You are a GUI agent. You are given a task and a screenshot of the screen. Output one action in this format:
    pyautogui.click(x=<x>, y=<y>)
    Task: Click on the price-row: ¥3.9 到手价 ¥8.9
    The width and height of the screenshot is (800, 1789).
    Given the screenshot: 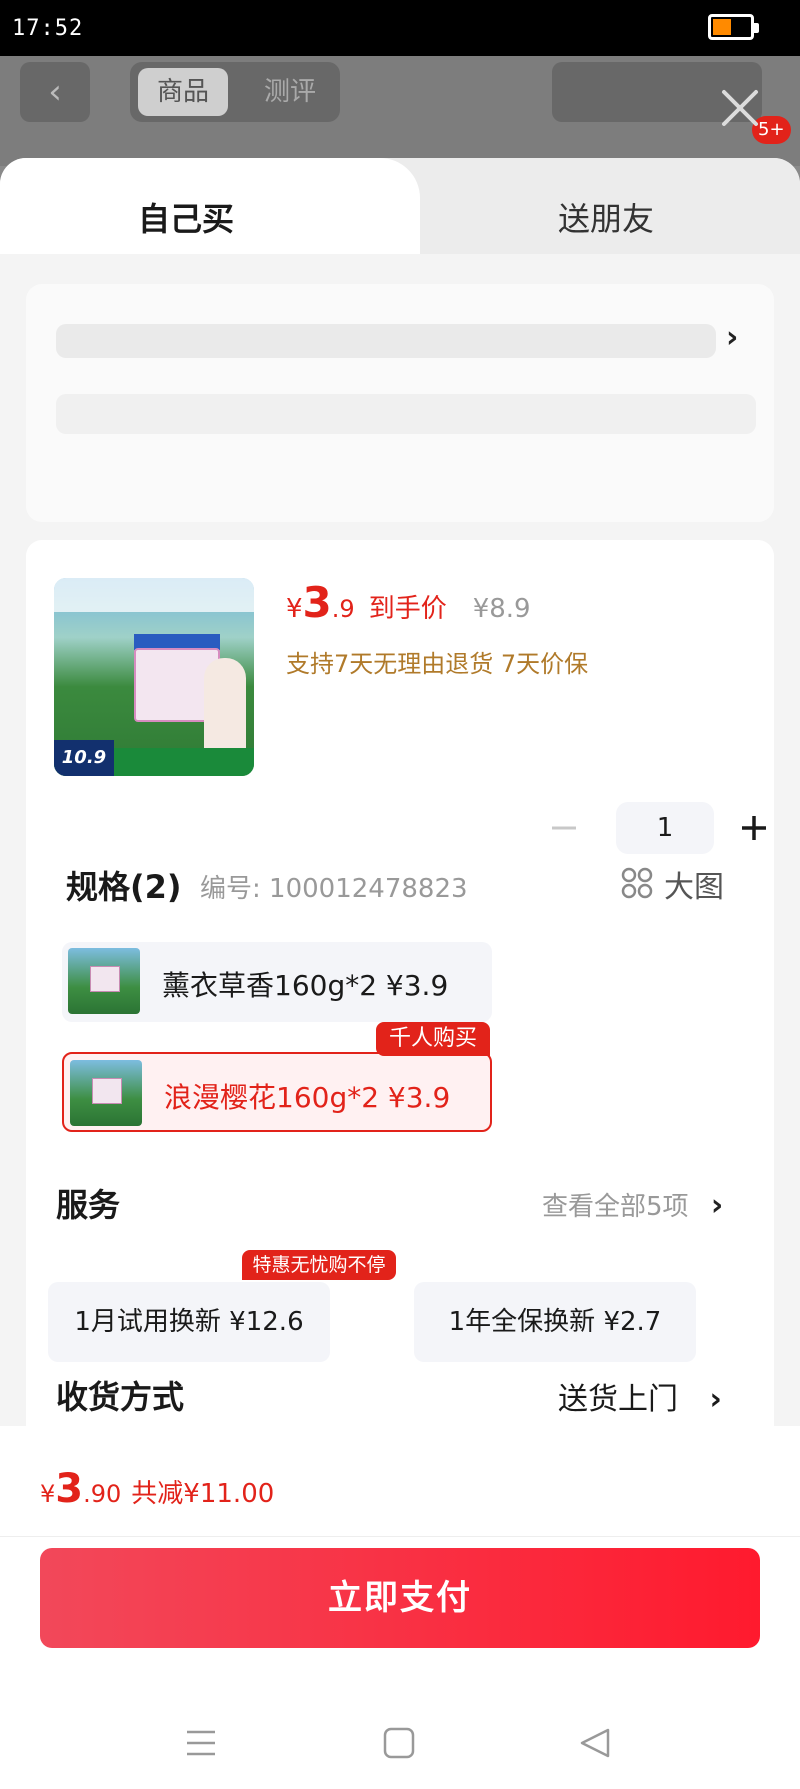 What is the action you would take?
    pyautogui.click(x=408, y=606)
    